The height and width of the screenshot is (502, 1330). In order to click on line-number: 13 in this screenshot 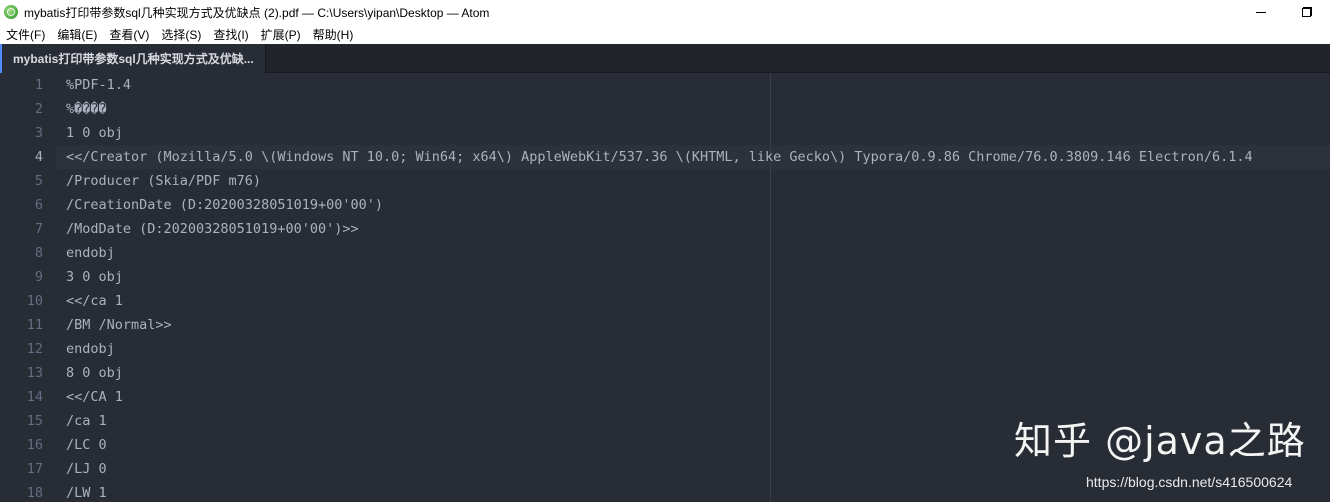, I will do `click(34, 373)`.